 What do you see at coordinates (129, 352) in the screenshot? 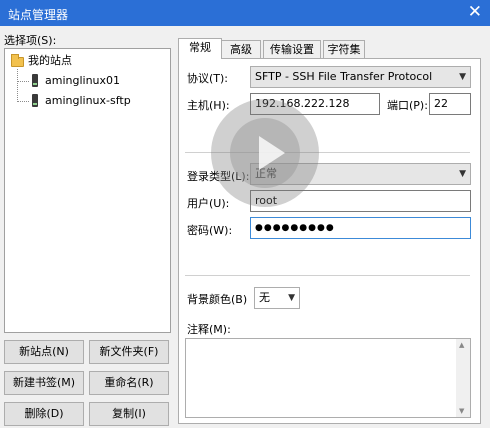
I see `new-folder-button: 新文件夹(F)` at bounding box center [129, 352].